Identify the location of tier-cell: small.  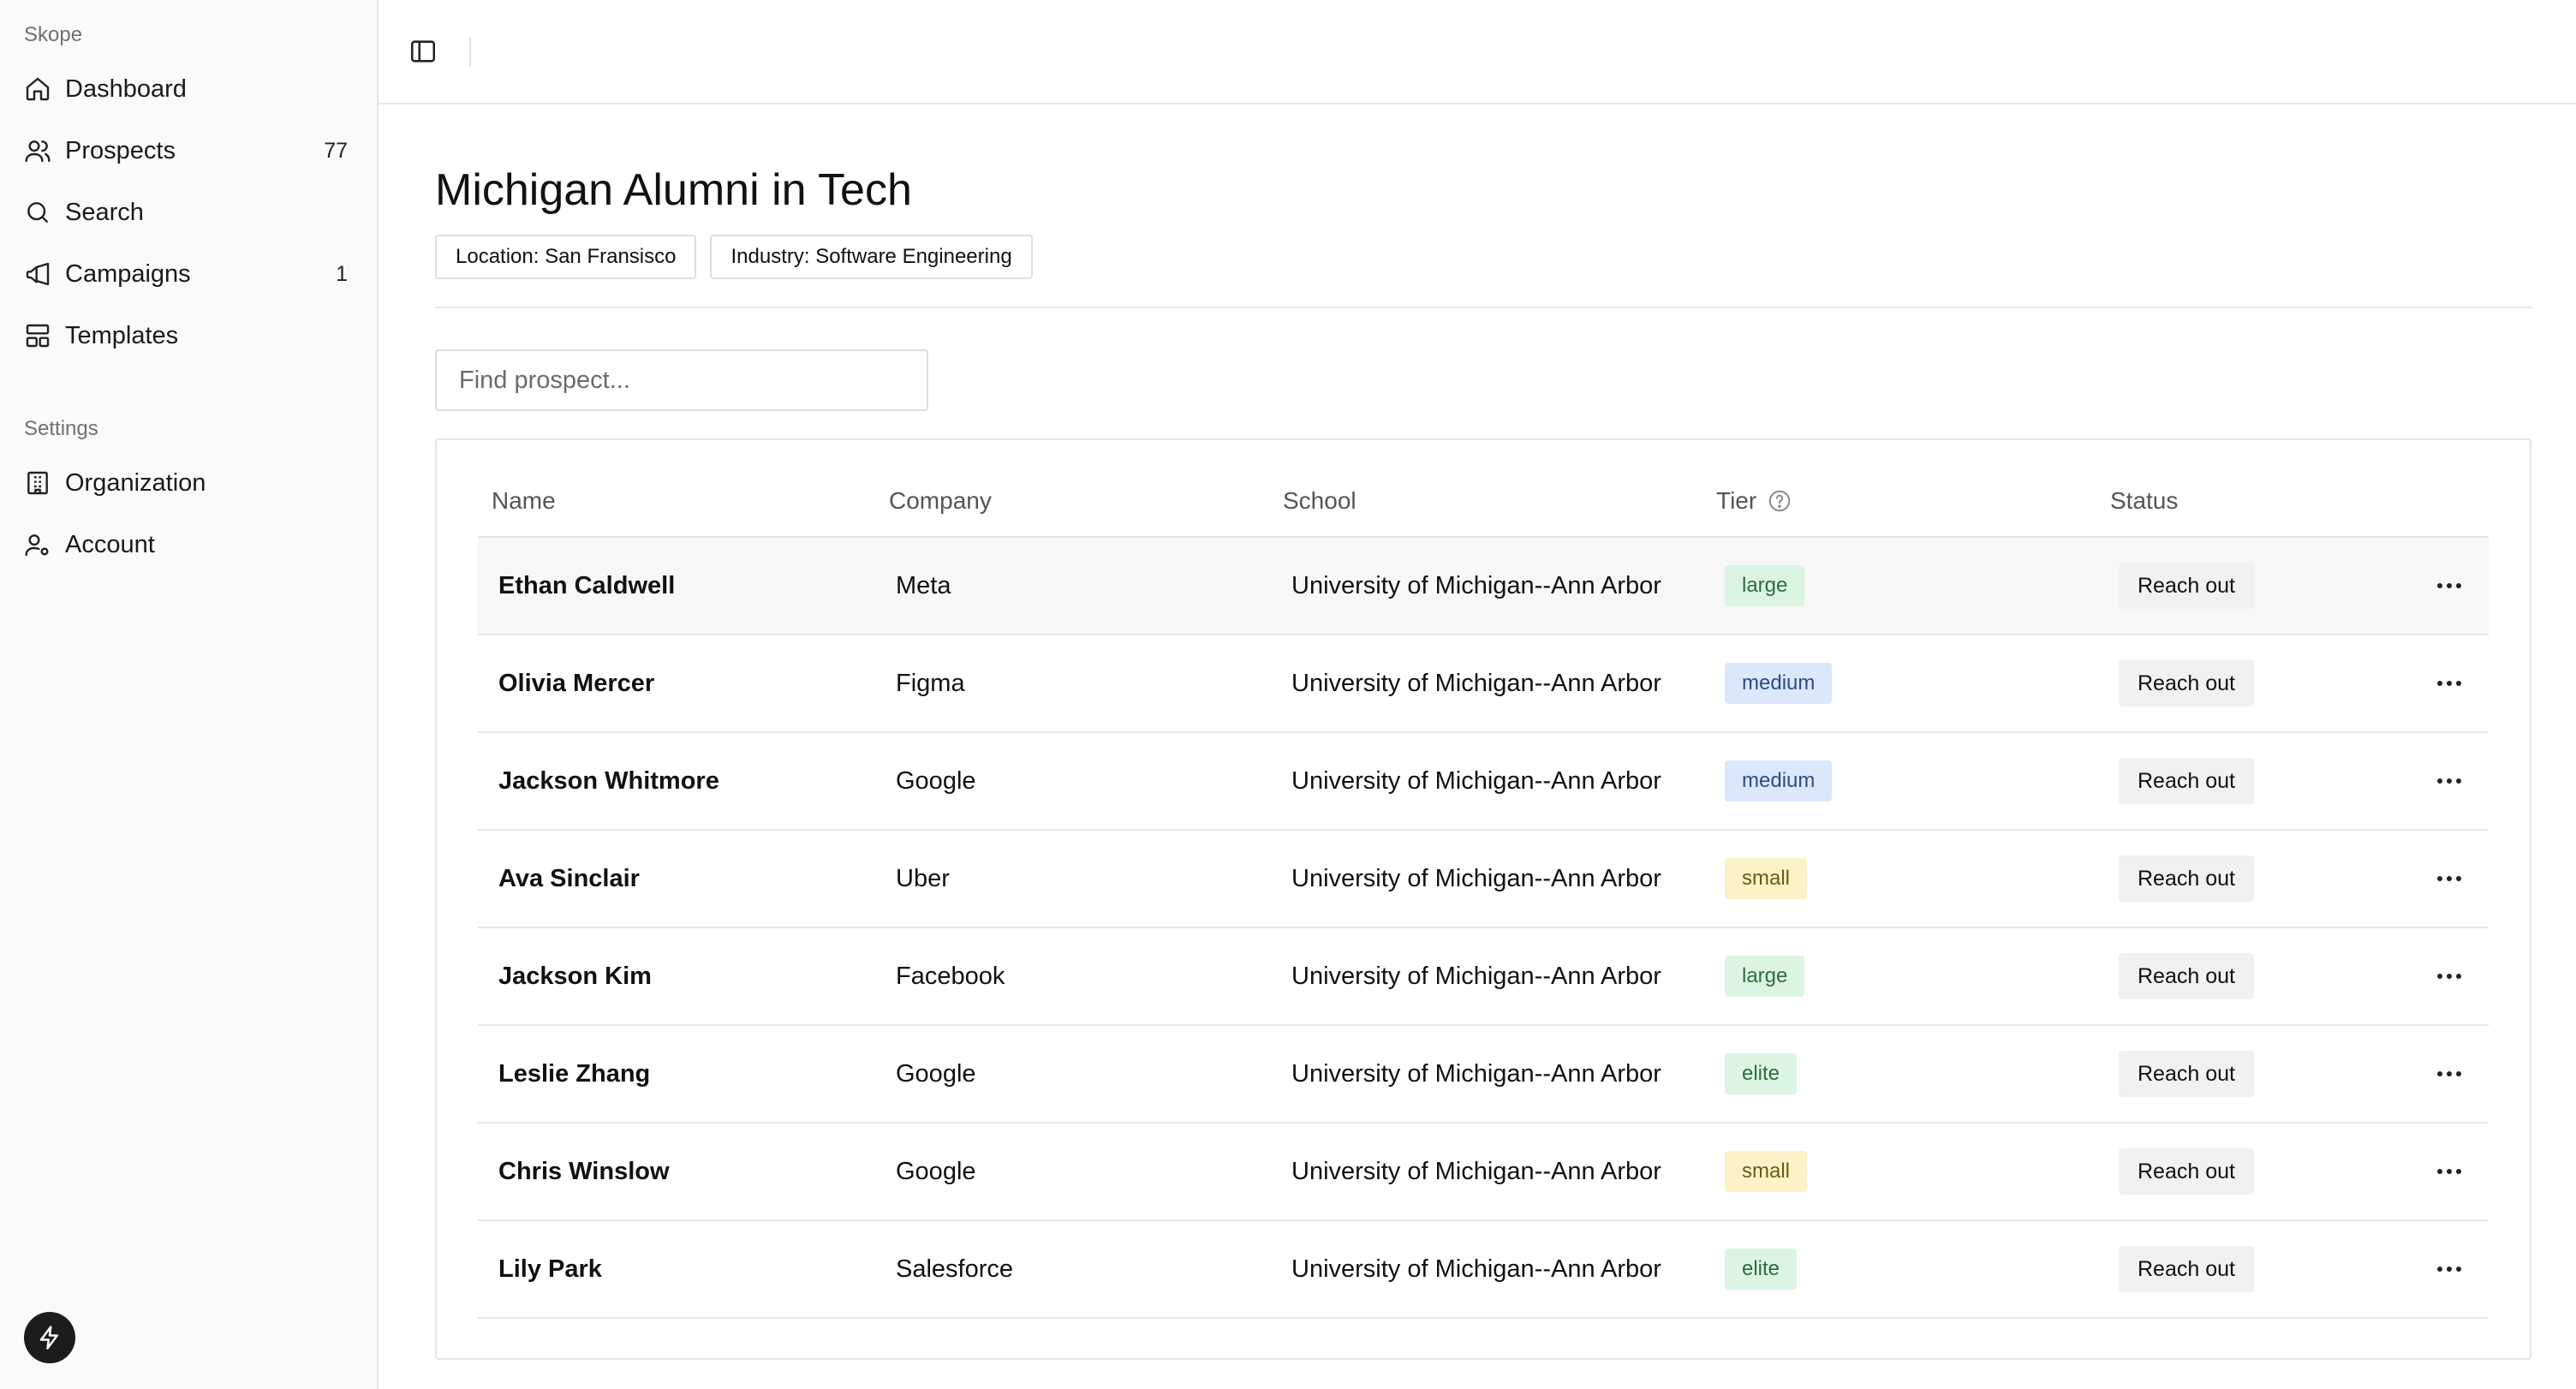
(1922, 878).